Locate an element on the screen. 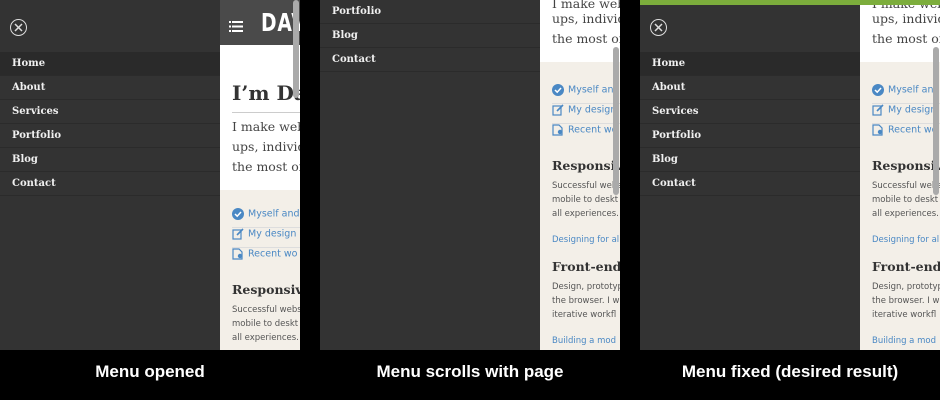 Image resolution: width=940 pixels, height=400 pixels. hero-line: I make web is located at coordinates (266, 126).